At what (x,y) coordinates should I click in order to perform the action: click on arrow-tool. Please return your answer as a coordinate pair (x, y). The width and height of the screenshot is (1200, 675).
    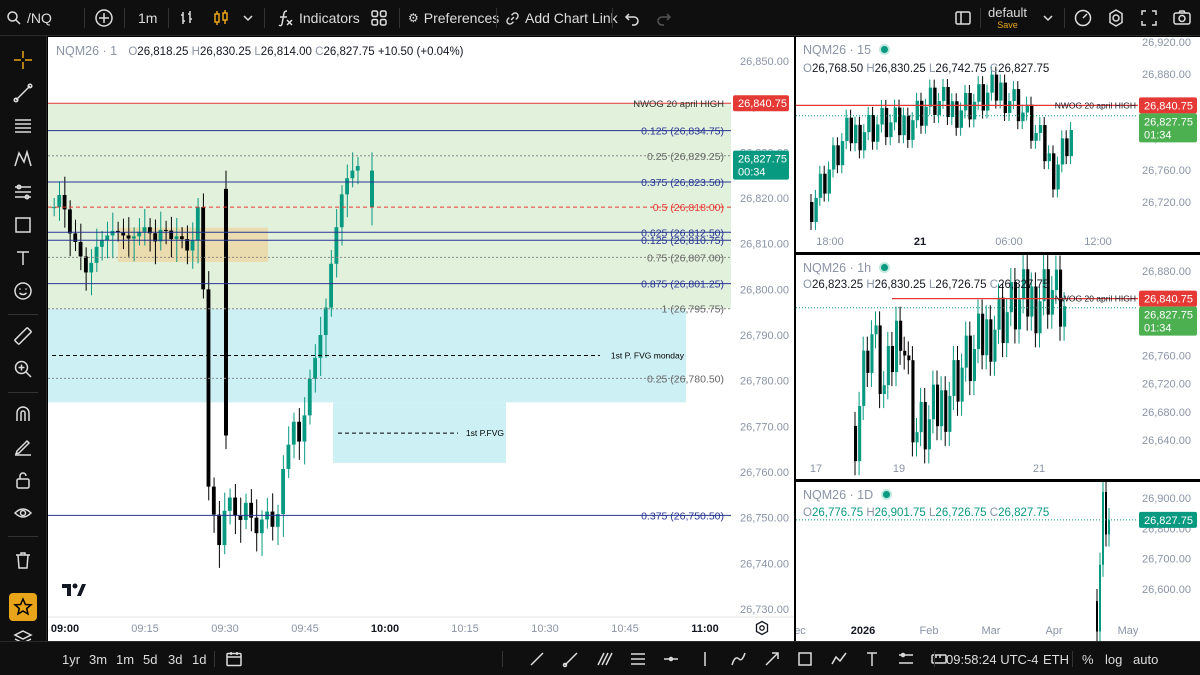
    Looking at the image, I should click on (772, 658).